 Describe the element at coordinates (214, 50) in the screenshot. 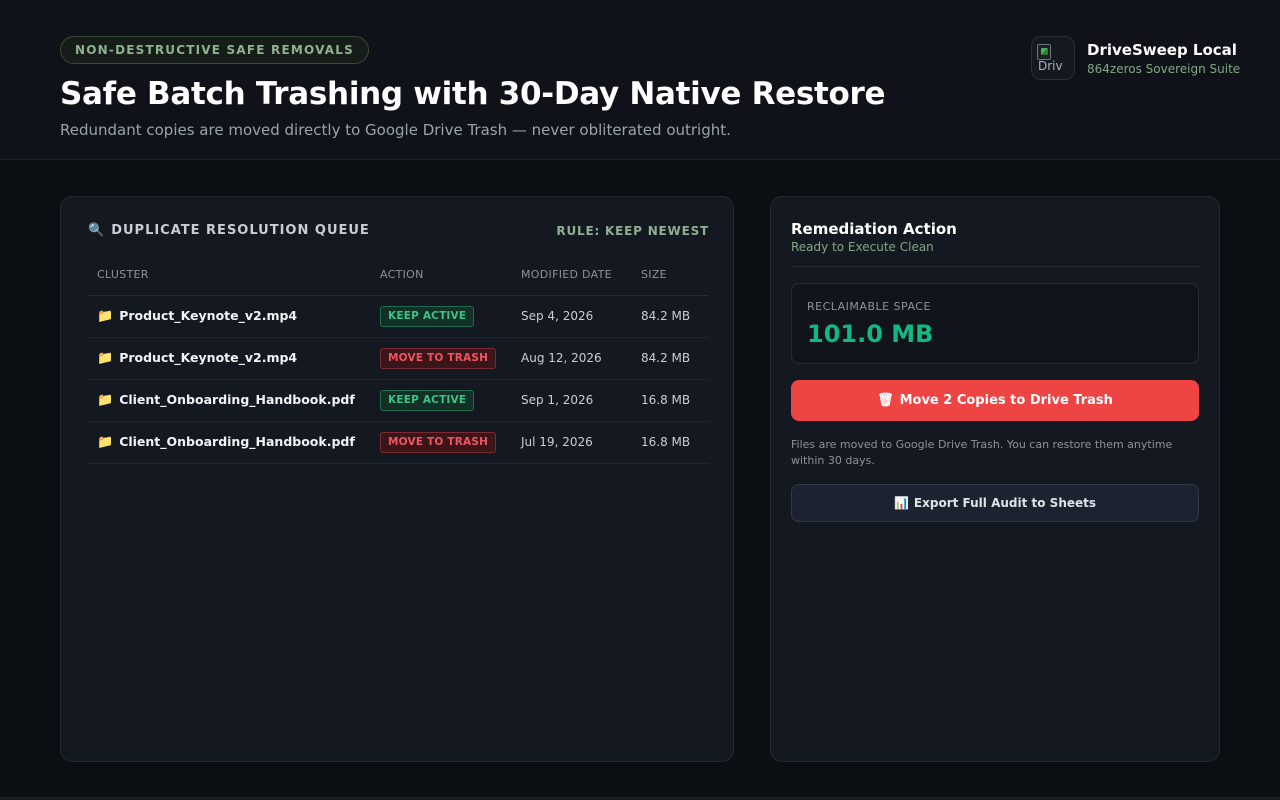

I see `safe-removals-pill: NON-DESTRUCTIVE SAFE REMOVALS` at that location.